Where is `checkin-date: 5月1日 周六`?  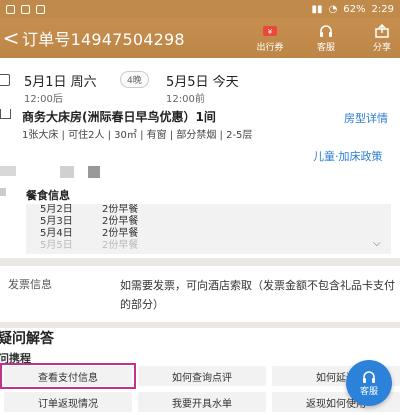 checkin-date: 5月1日 周六 is located at coordinates (60, 82).